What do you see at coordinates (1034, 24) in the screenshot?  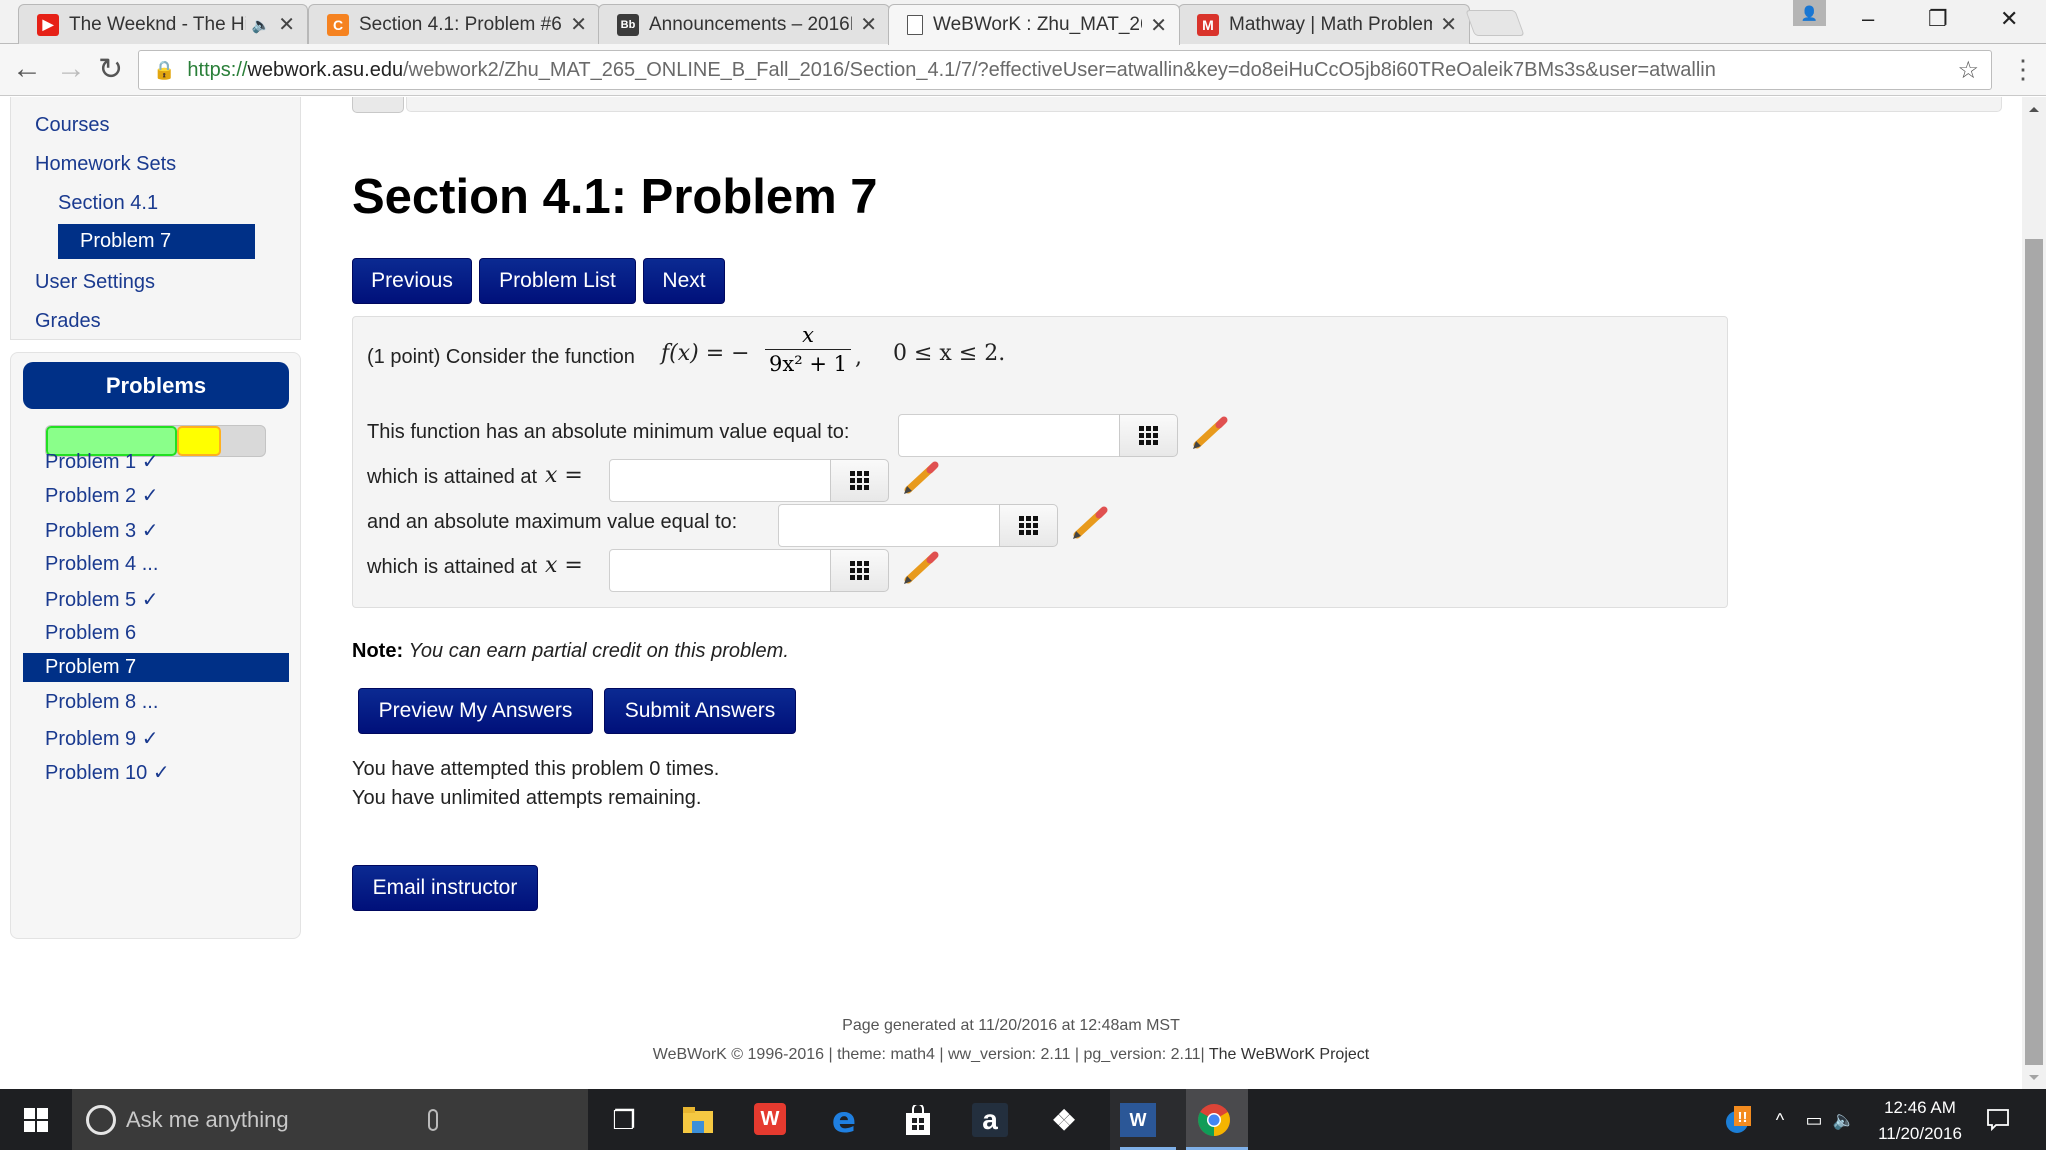 I see `tab-webwork: WeBWorK : Zhu_MAT_26 ✕` at bounding box center [1034, 24].